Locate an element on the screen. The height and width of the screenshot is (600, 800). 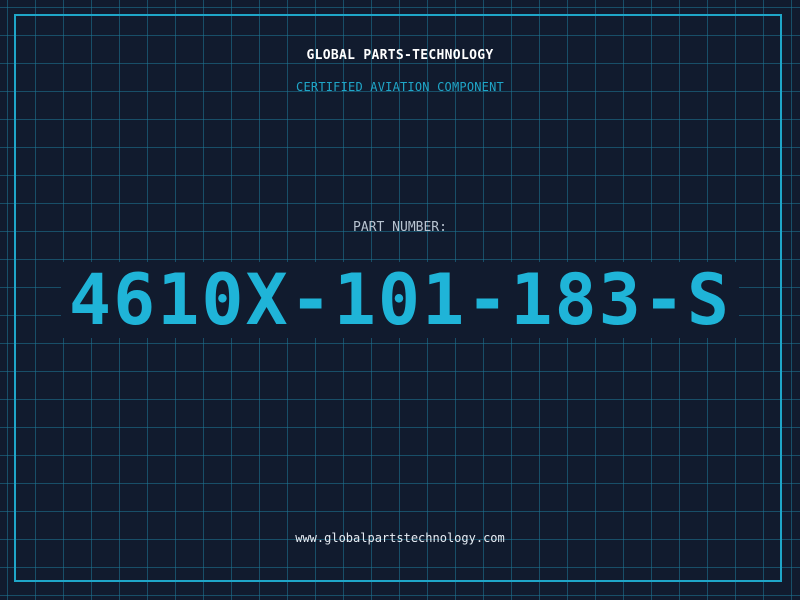
part-number-label: PART NUMBER: is located at coordinates (400, 227).